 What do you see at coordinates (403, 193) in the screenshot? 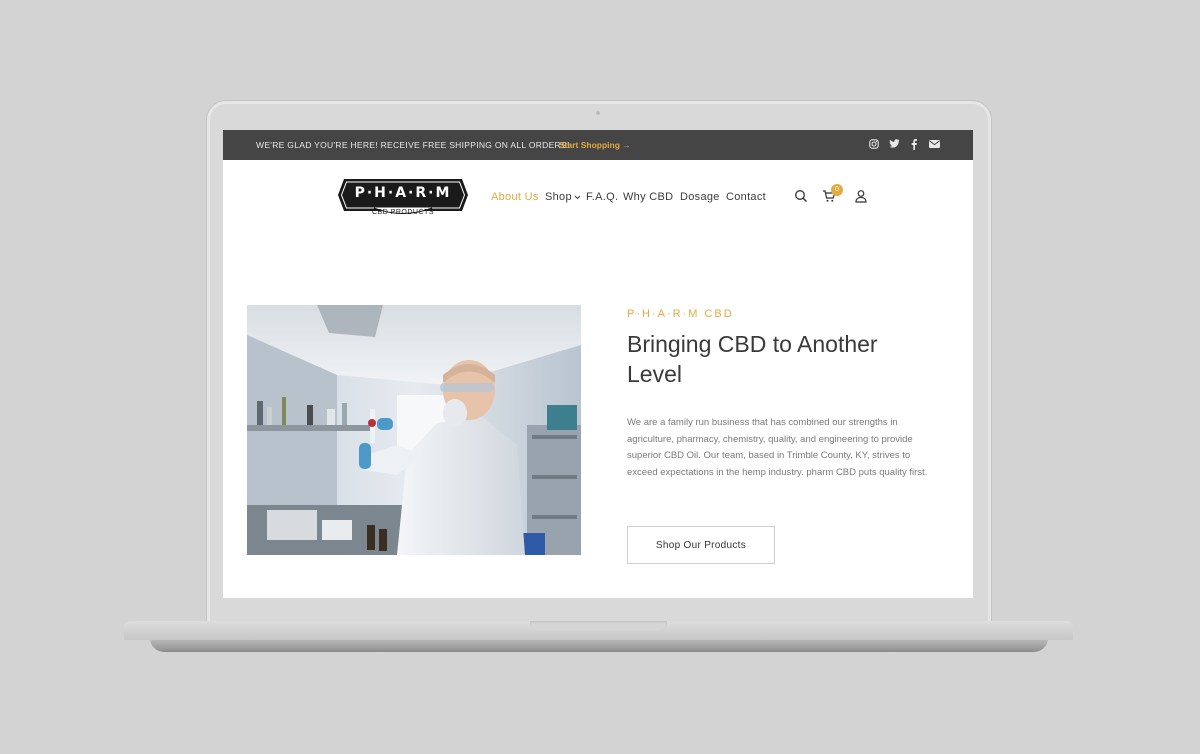
I see `logo-wordmark: P·H·A·R·M` at bounding box center [403, 193].